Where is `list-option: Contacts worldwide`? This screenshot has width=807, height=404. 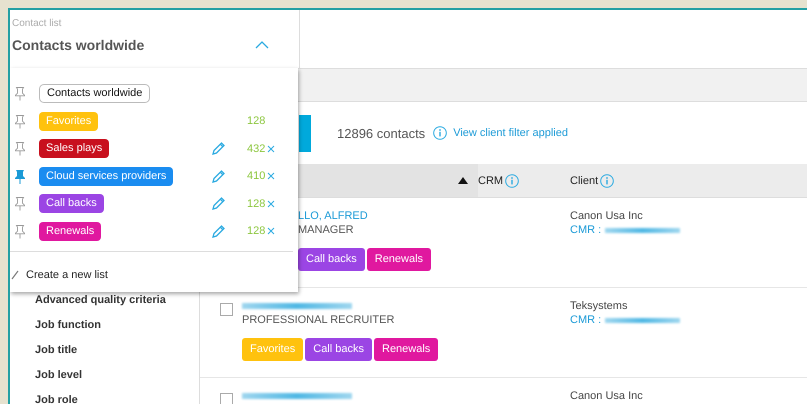 list-option: Contacts worldwide is located at coordinates (94, 94).